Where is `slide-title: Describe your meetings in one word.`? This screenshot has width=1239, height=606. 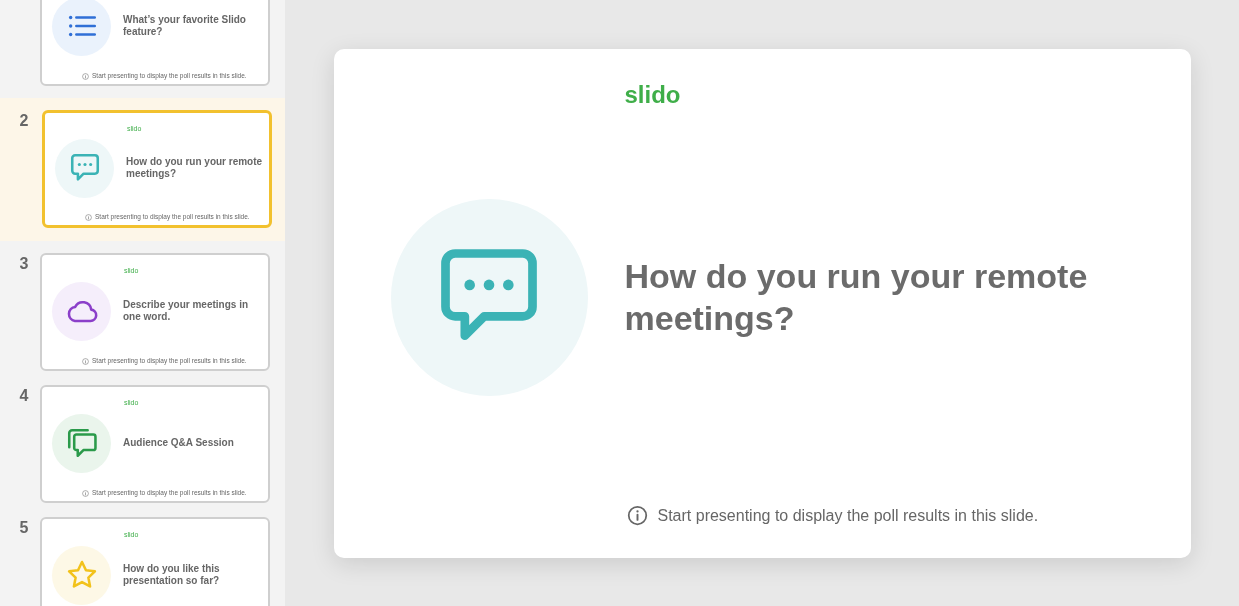
slide-title: Describe your meetings in one word. is located at coordinates (186, 311).